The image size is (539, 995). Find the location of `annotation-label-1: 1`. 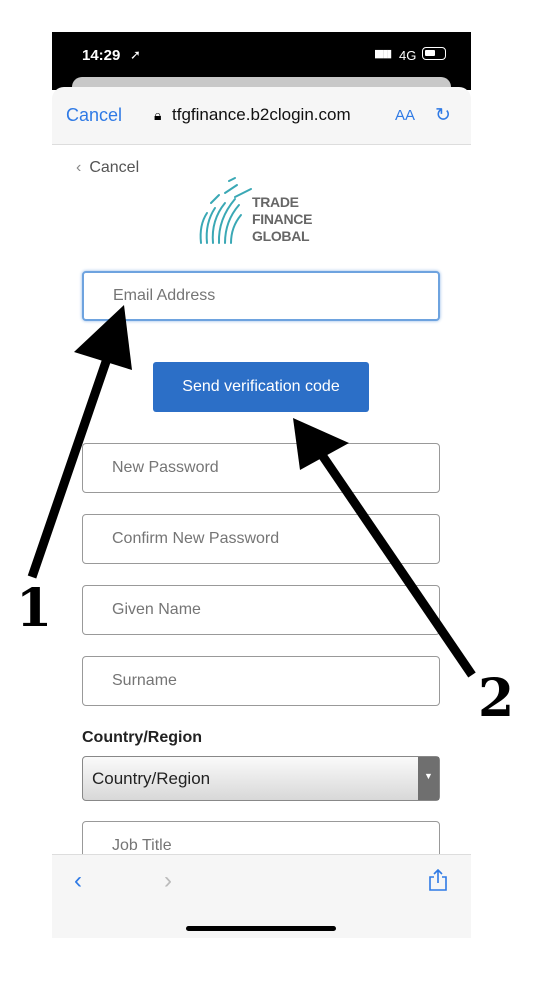

annotation-label-1: 1 is located at coordinates (34, 608).